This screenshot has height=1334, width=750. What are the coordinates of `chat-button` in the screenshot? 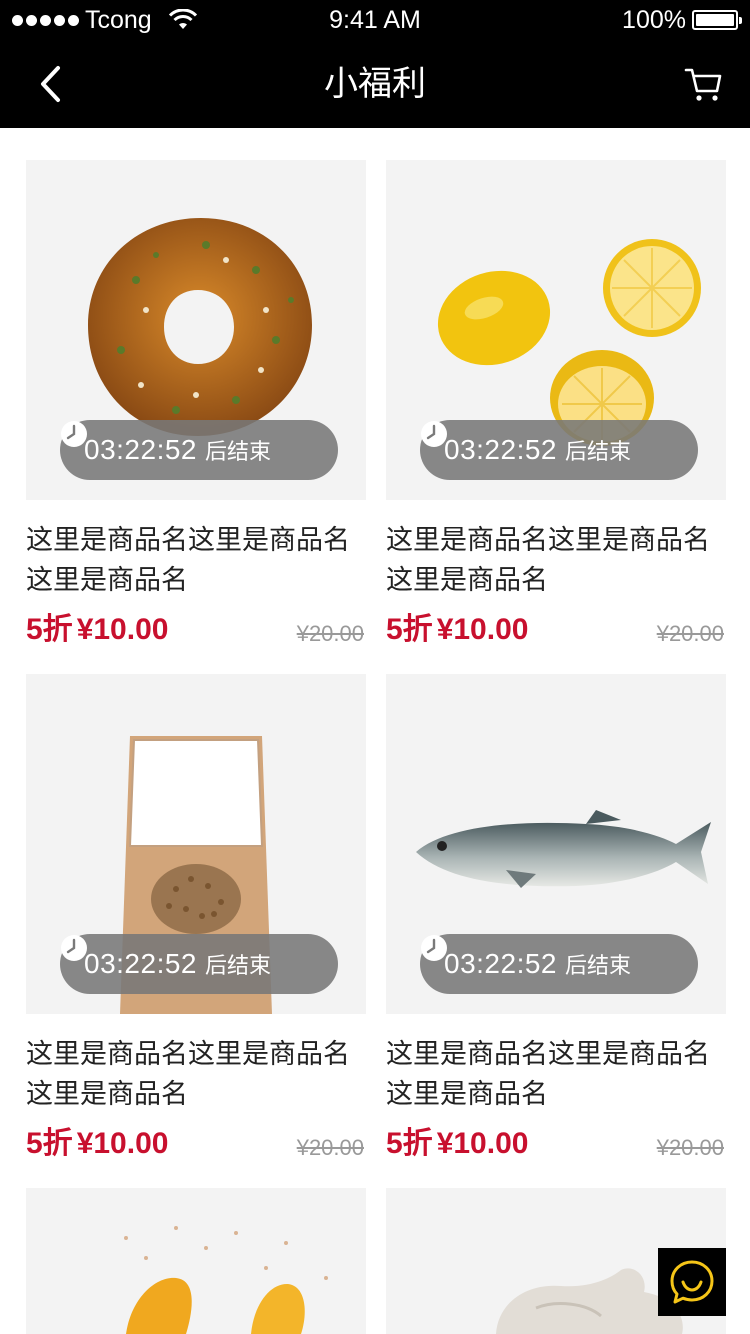 It's located at (692, 1282).